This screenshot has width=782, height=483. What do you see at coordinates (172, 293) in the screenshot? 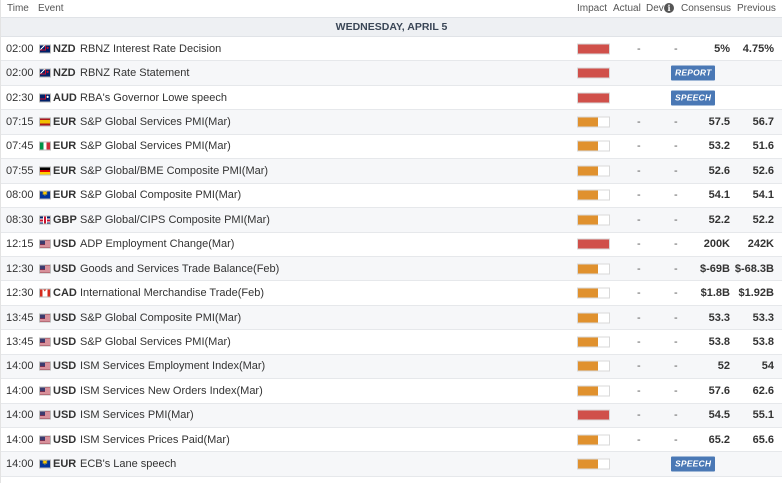
I see `event-name: International Merchandise Trade(Feb)` at bounding box center [172, 293].